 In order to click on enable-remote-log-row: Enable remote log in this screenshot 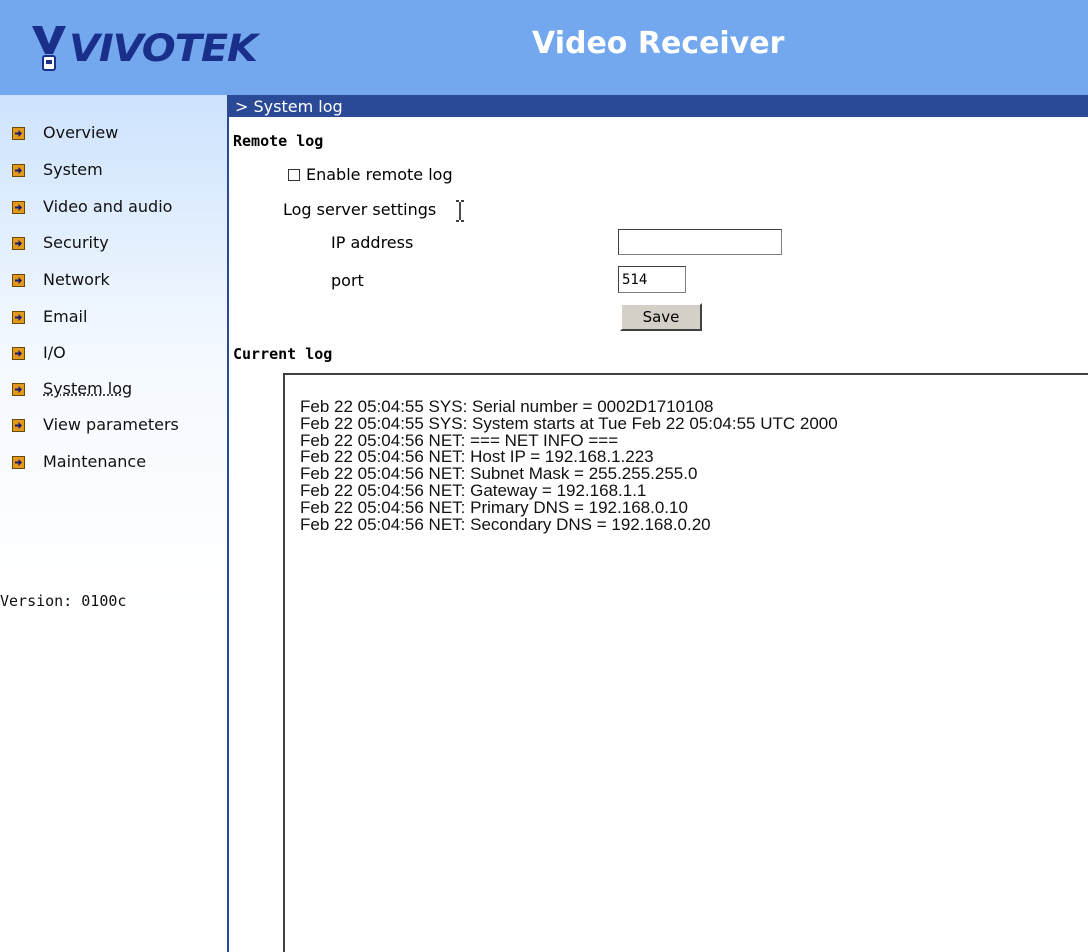, I will do `click(370, 174)`.